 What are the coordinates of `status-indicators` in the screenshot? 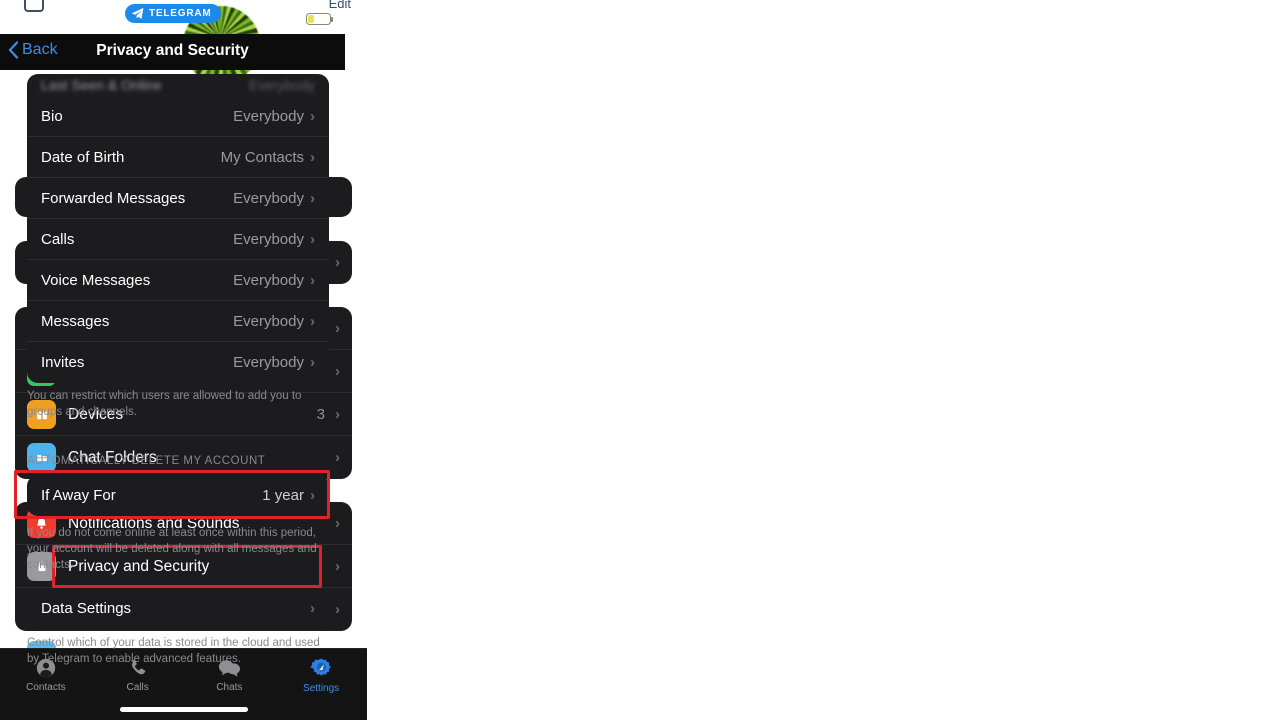 It's located at (297, 19).